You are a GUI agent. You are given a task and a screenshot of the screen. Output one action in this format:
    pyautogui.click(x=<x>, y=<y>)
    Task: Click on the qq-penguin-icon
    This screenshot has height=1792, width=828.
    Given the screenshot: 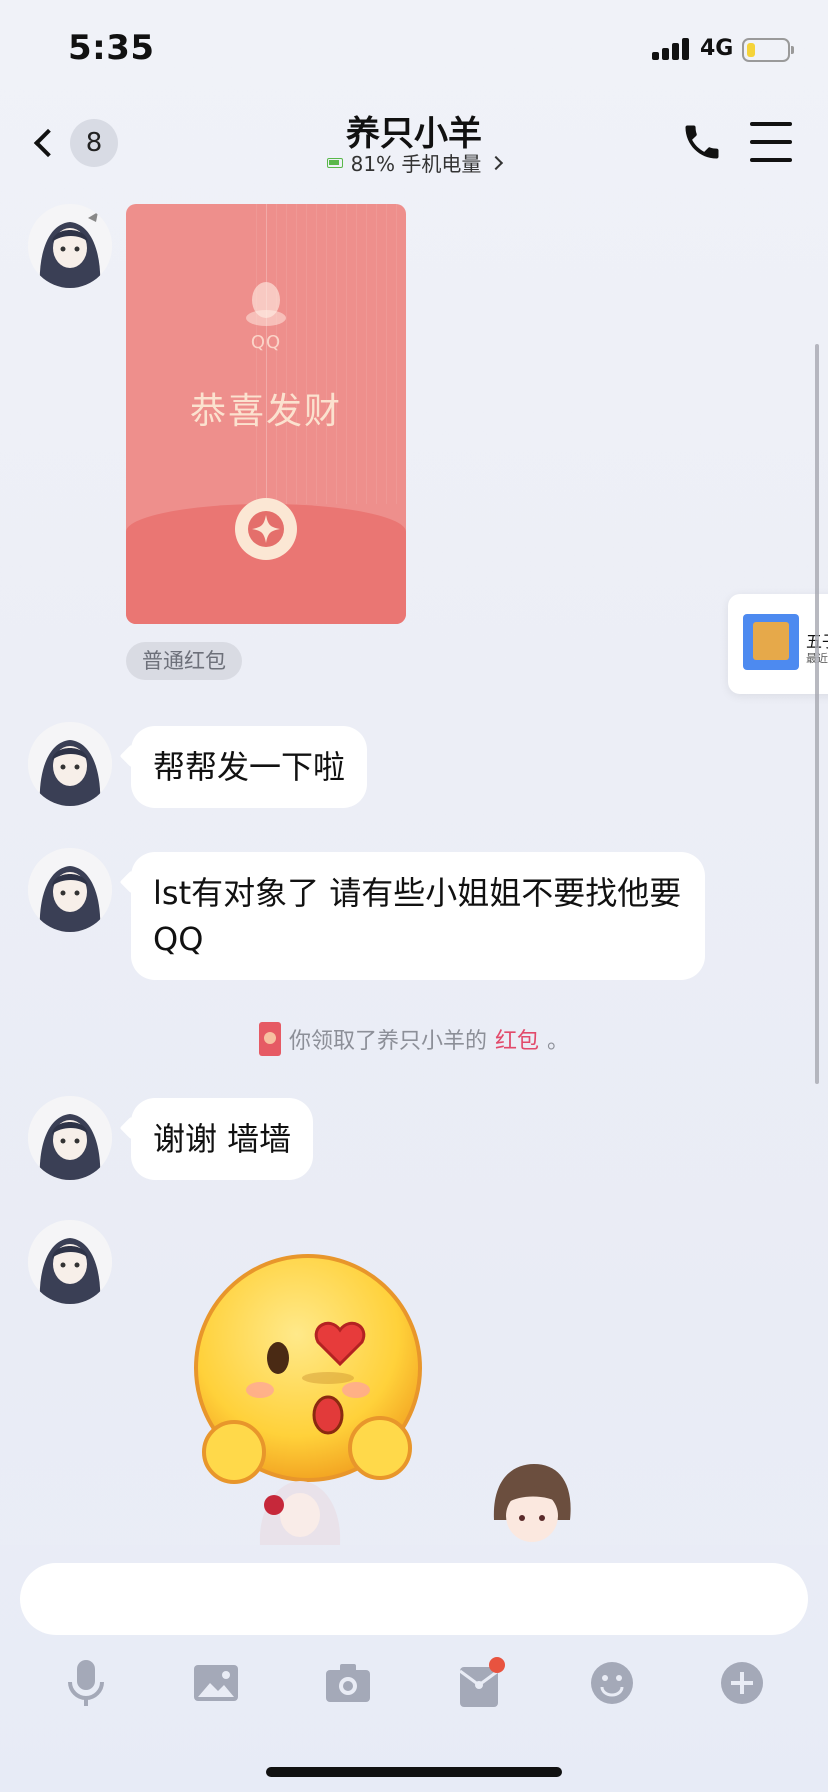 What is the action you would take?
    pyautogui.click(x=266, y=304)
    